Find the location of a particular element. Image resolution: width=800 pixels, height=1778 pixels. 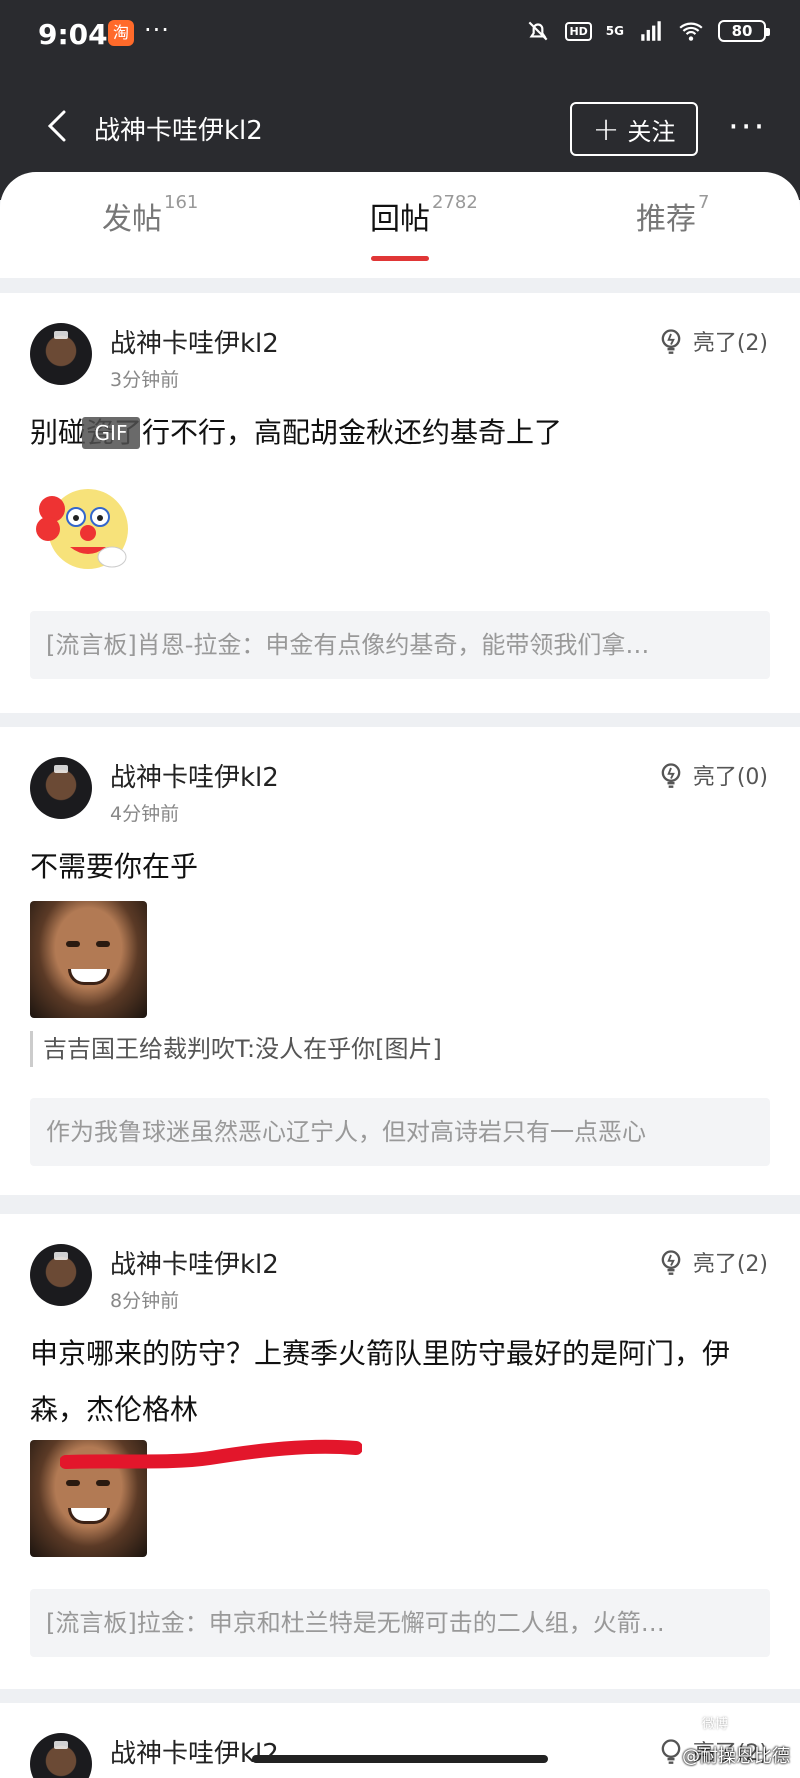

tab-replies-label: 回帖 is located at coordinates (400, 219).